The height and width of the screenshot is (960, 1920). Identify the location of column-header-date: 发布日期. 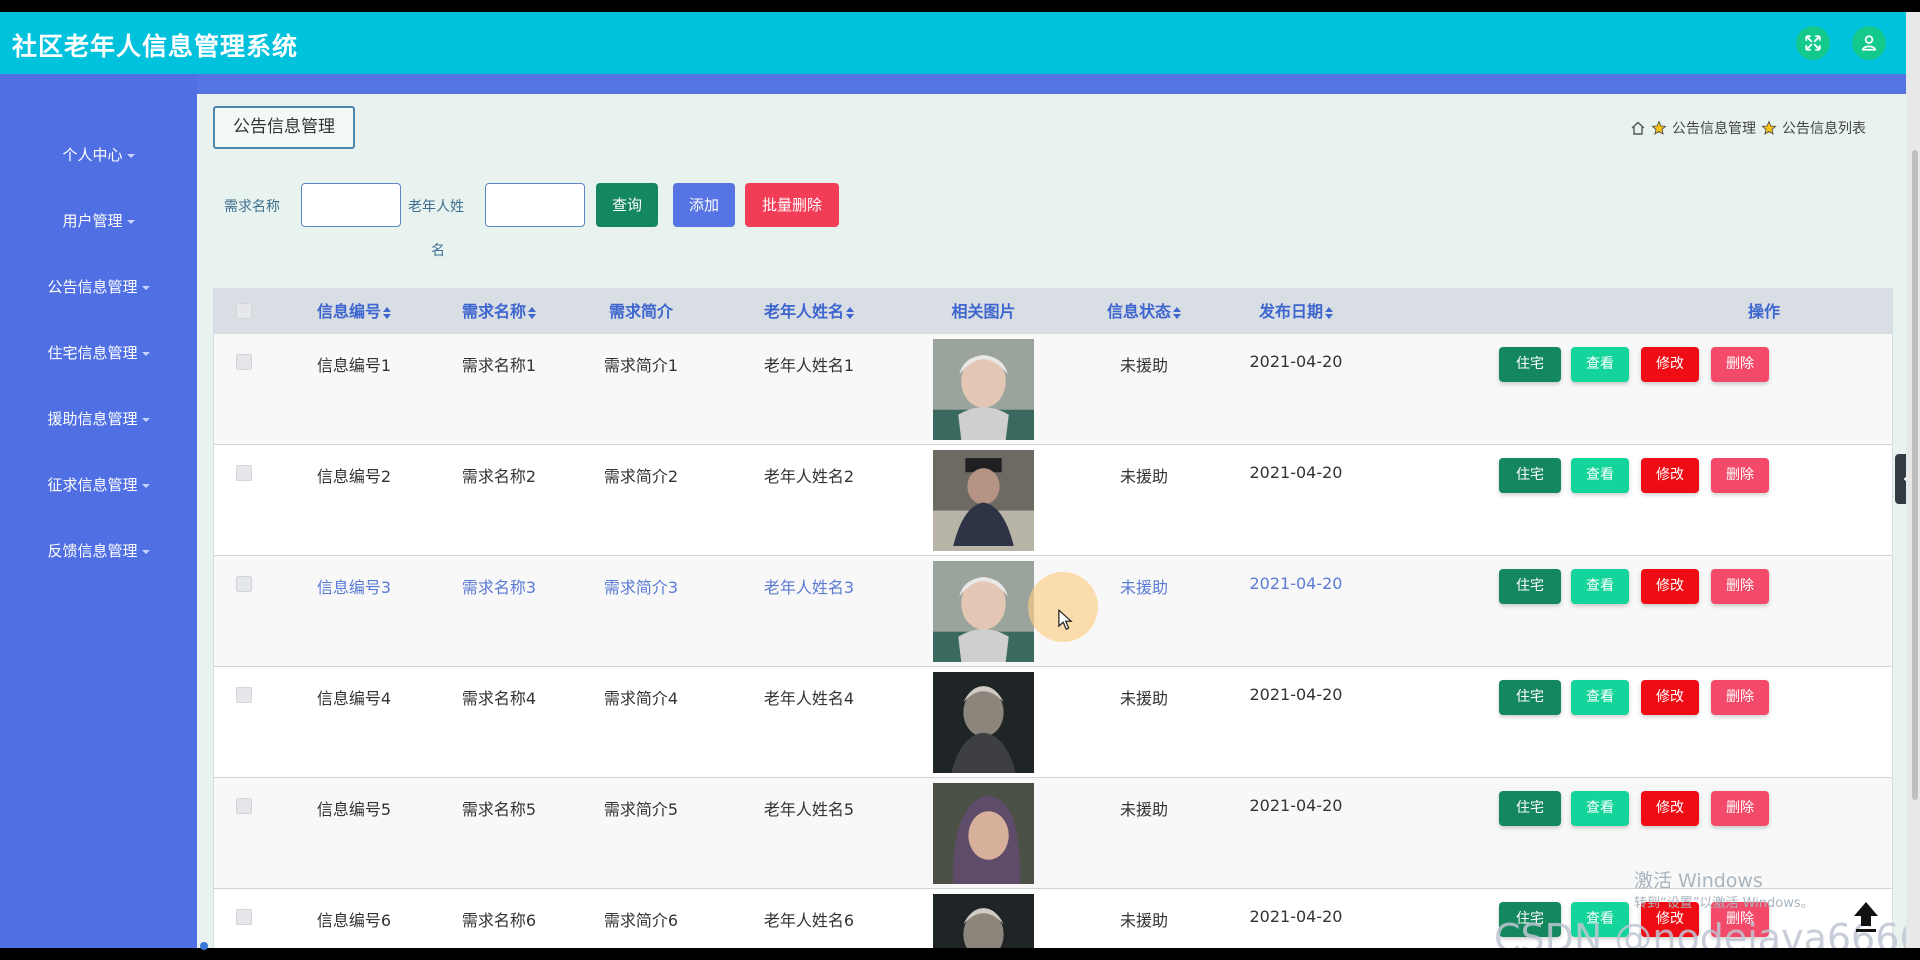
(1296, 311).